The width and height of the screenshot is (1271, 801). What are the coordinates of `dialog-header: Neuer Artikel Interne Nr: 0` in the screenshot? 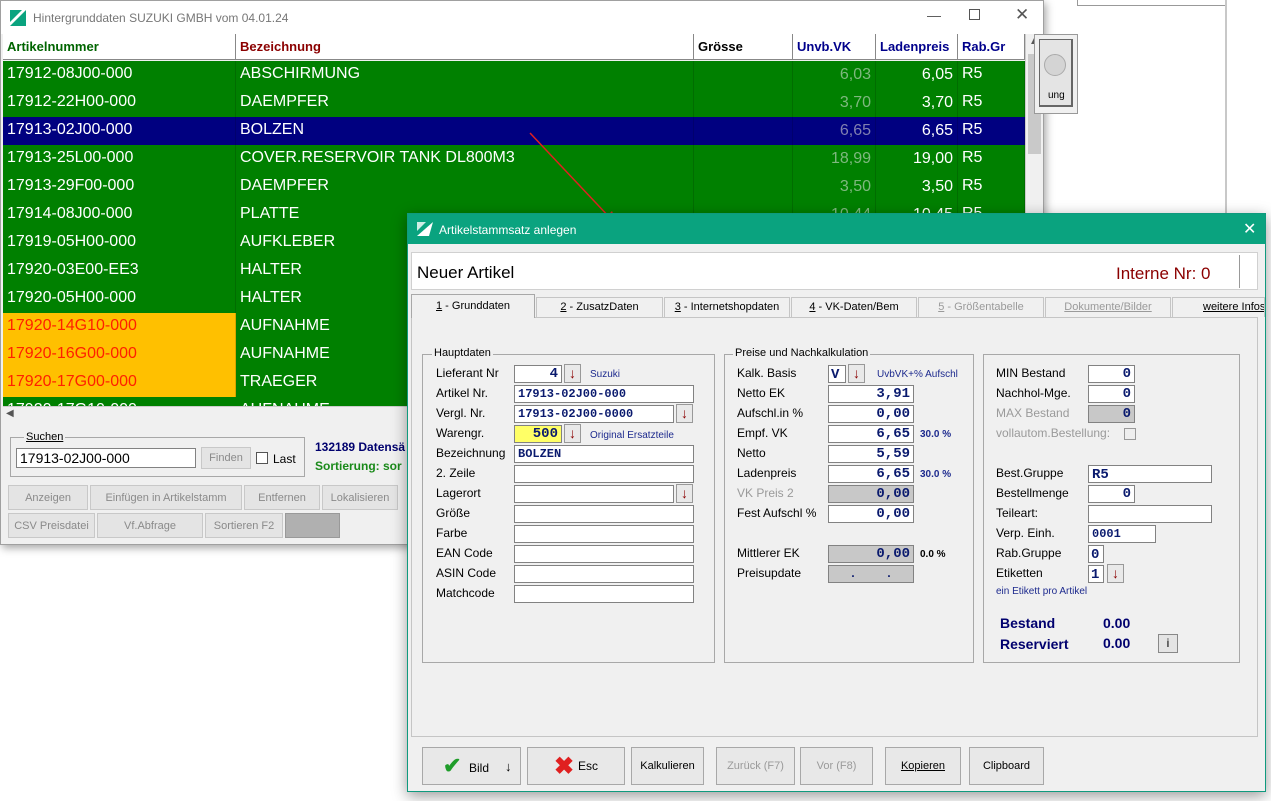 It's located at (834, 271).